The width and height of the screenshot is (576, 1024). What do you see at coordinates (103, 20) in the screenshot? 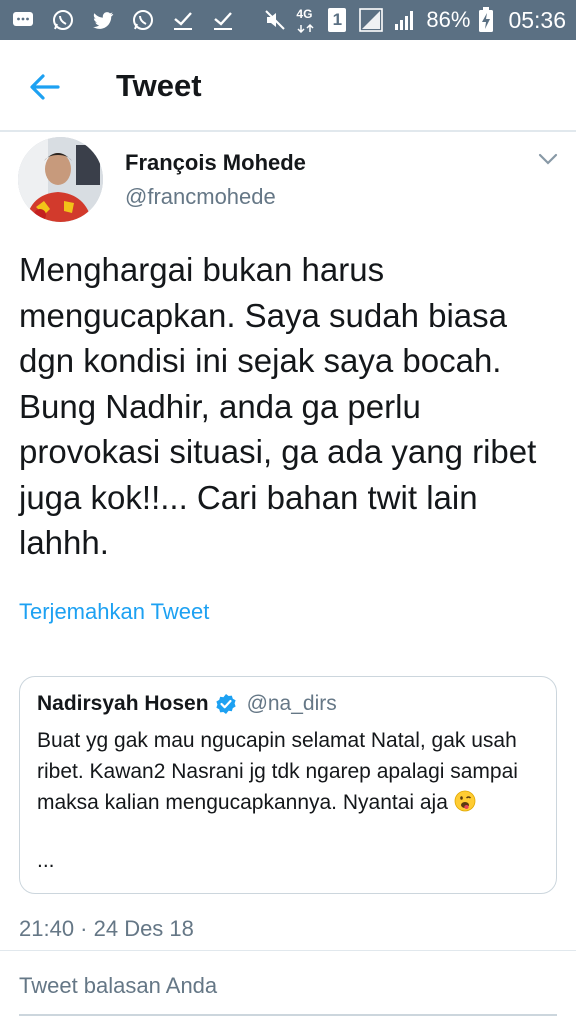
I see `twitter-icon` at bounding box center [103, 20].